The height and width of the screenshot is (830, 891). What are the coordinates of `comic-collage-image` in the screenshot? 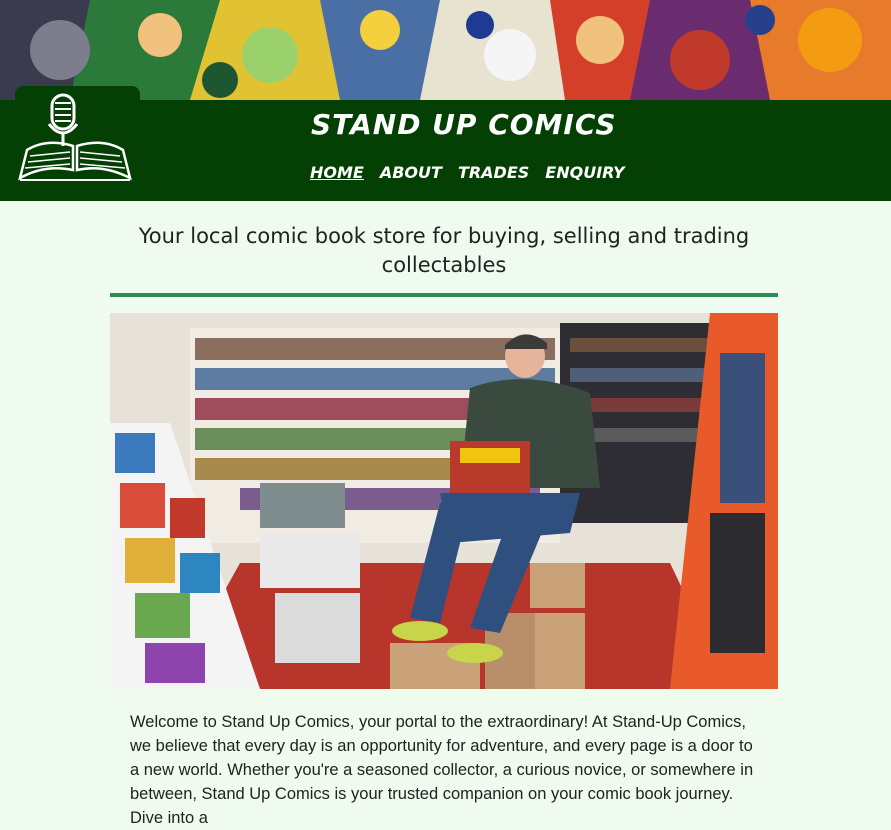 It's located at (445, 50).